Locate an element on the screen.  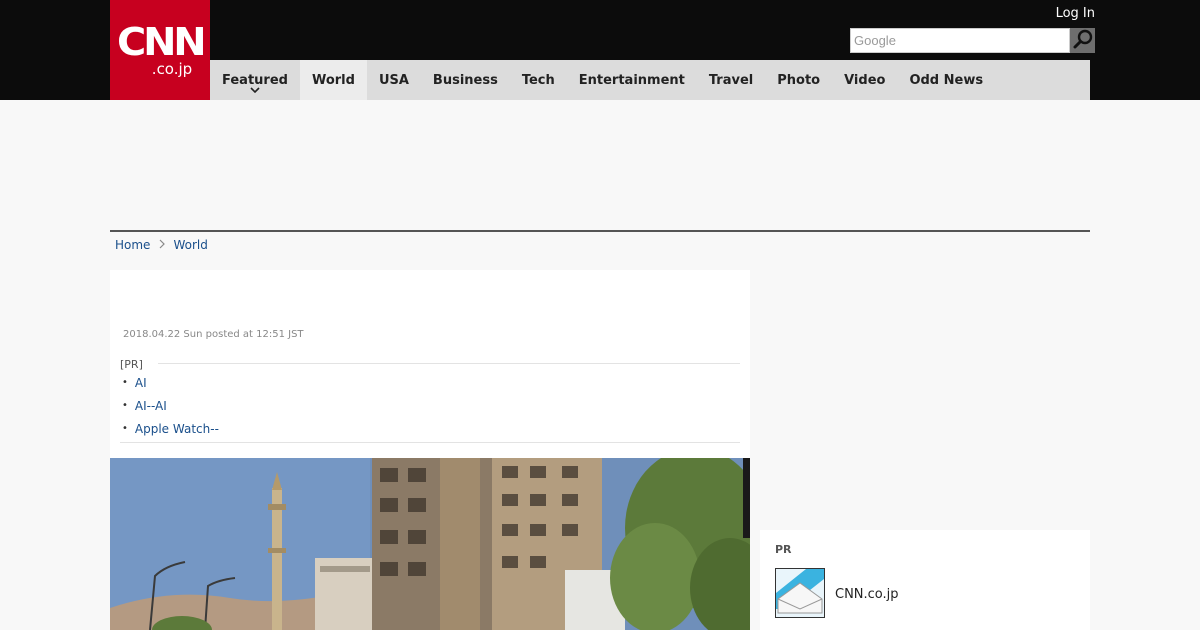
nav-item-label: USA is located at coordinates (393, 80).